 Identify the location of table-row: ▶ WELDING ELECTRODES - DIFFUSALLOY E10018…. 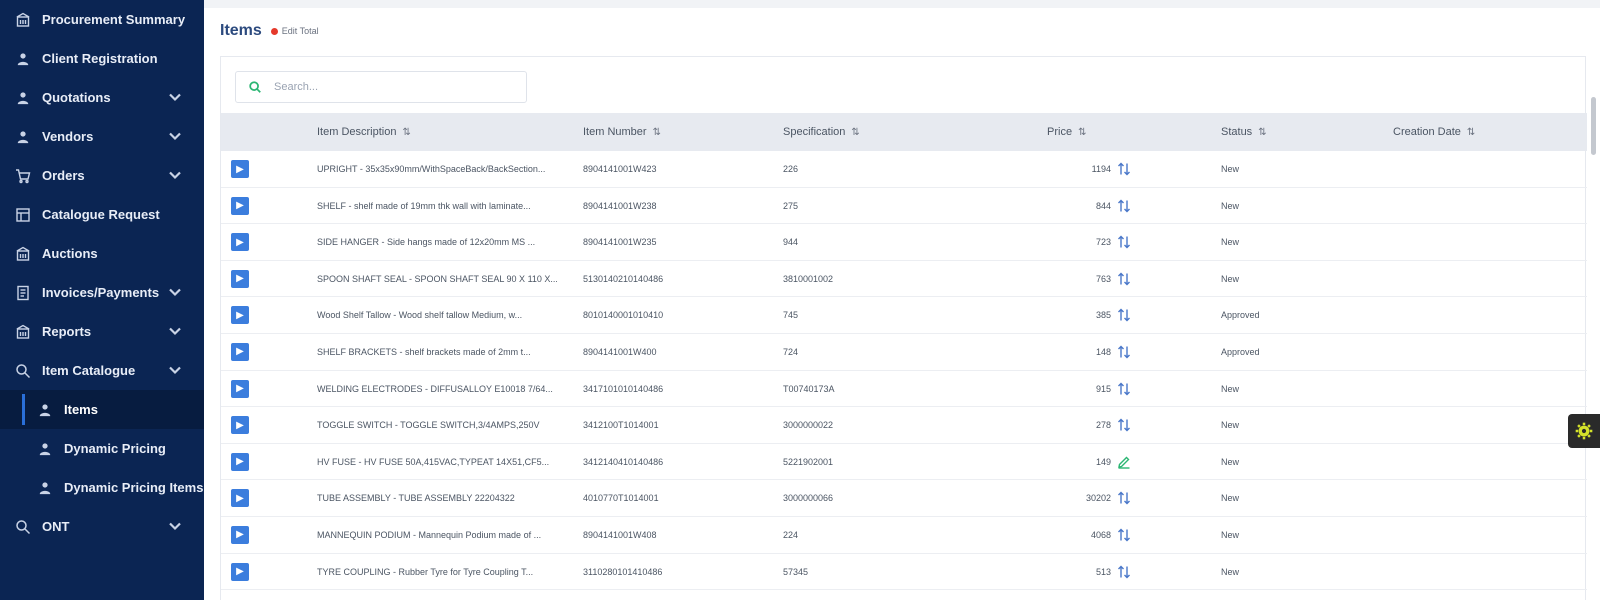
(904, 389).